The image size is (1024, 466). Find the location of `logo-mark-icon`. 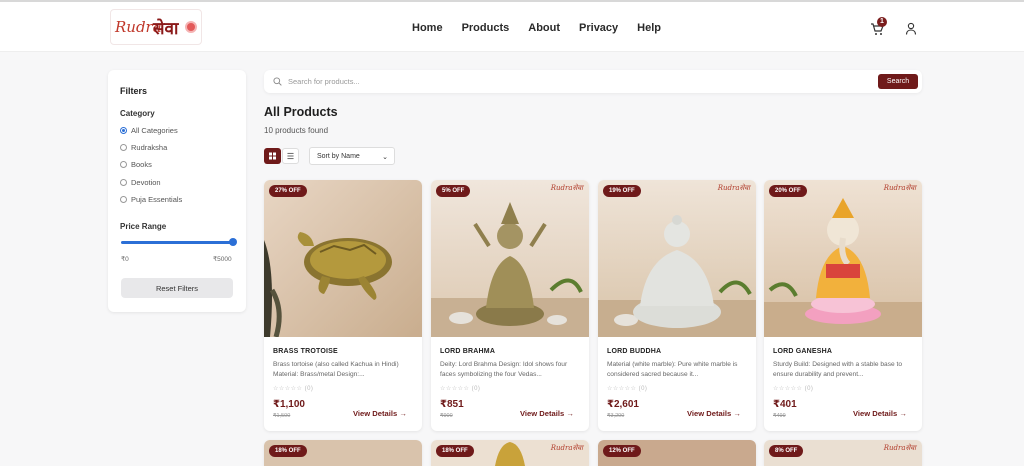

logo-mark-icon is located at coordinates (191, 27).